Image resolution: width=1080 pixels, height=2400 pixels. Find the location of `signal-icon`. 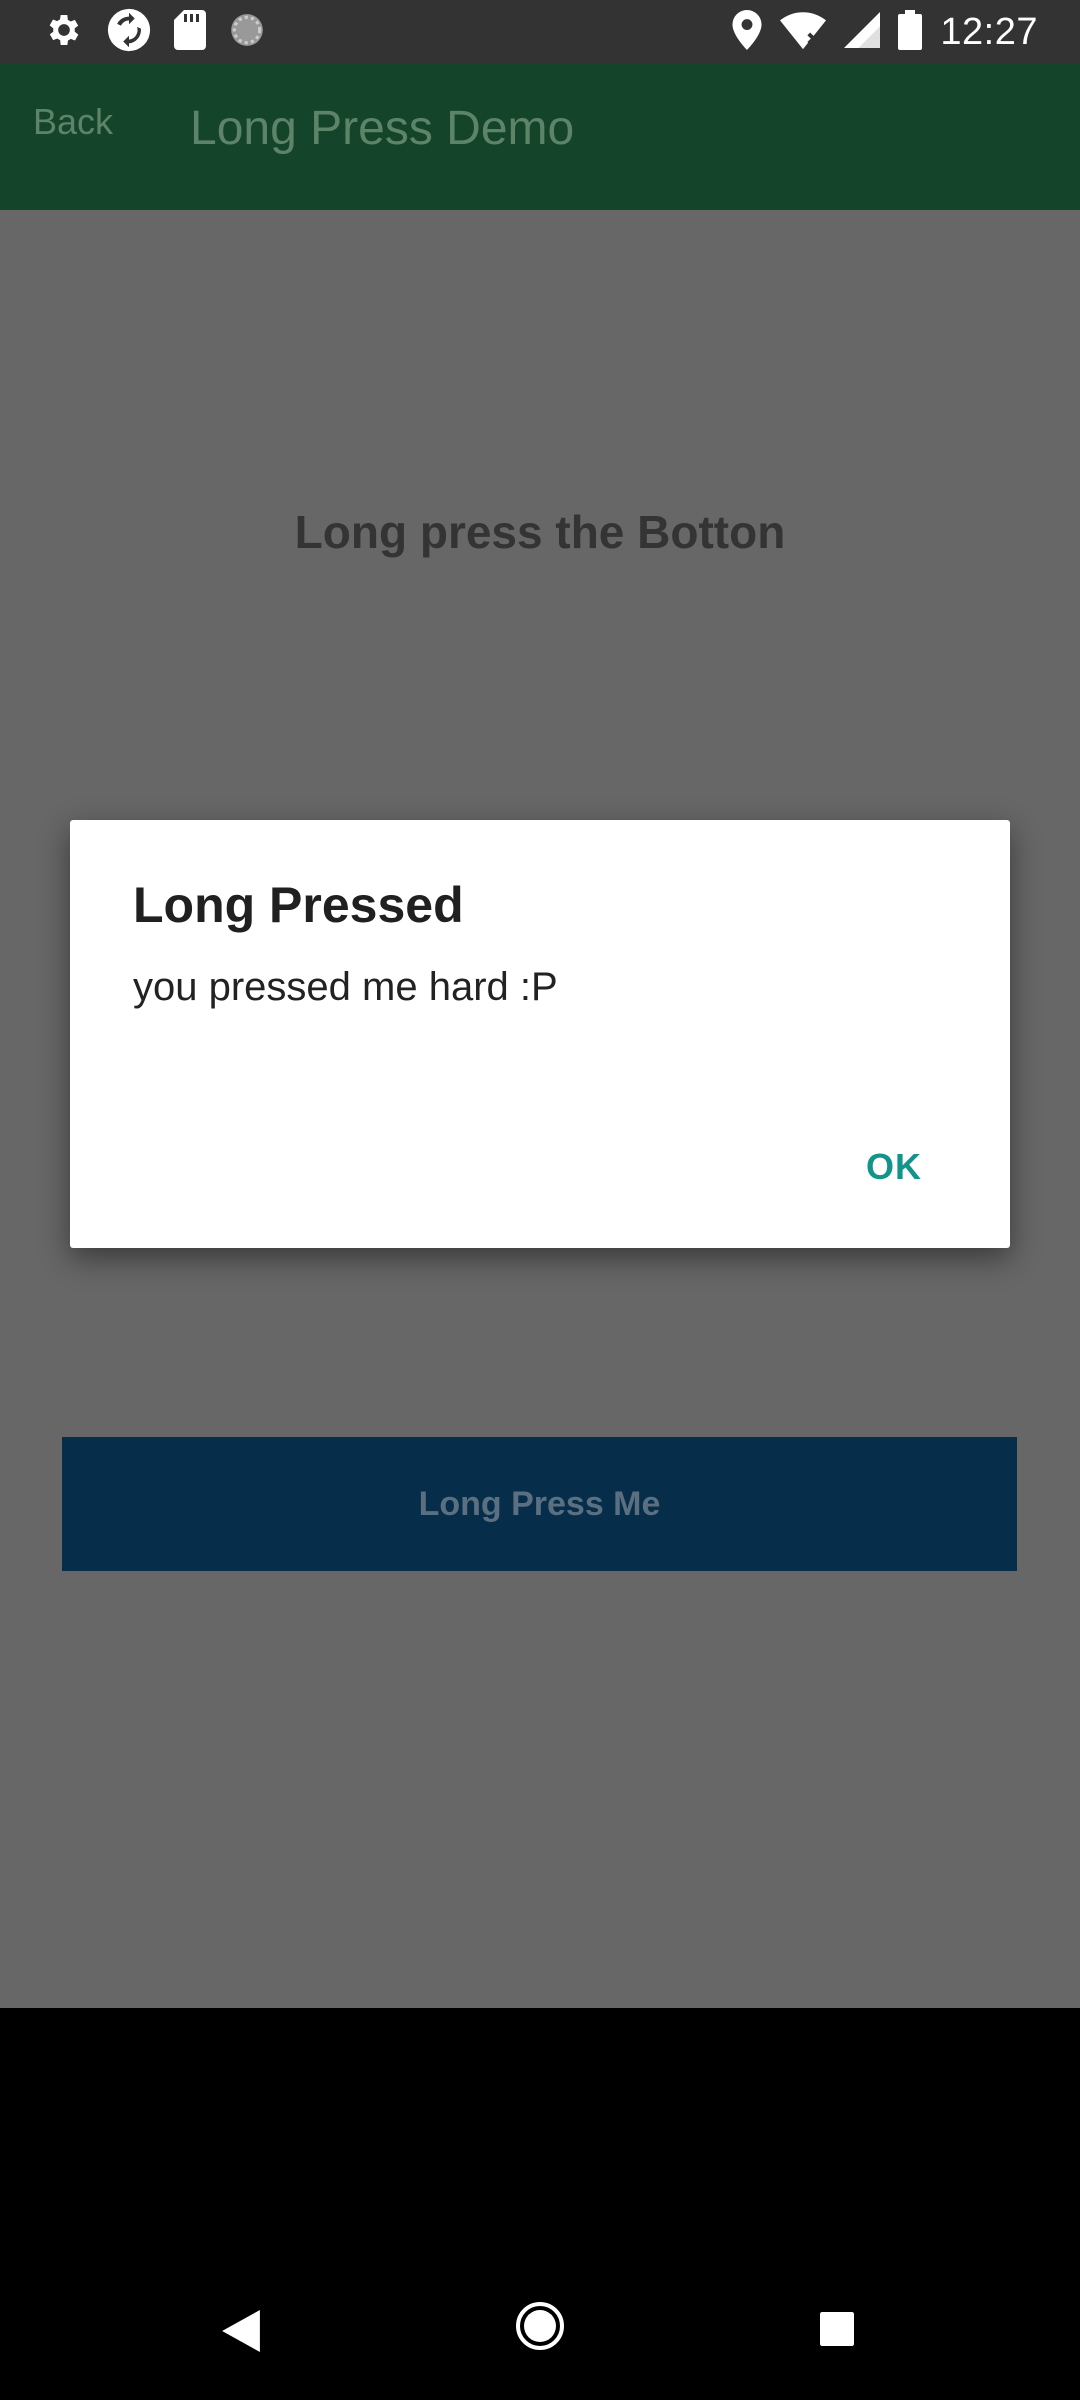

signal-icon is located at coordinates (862, 32).